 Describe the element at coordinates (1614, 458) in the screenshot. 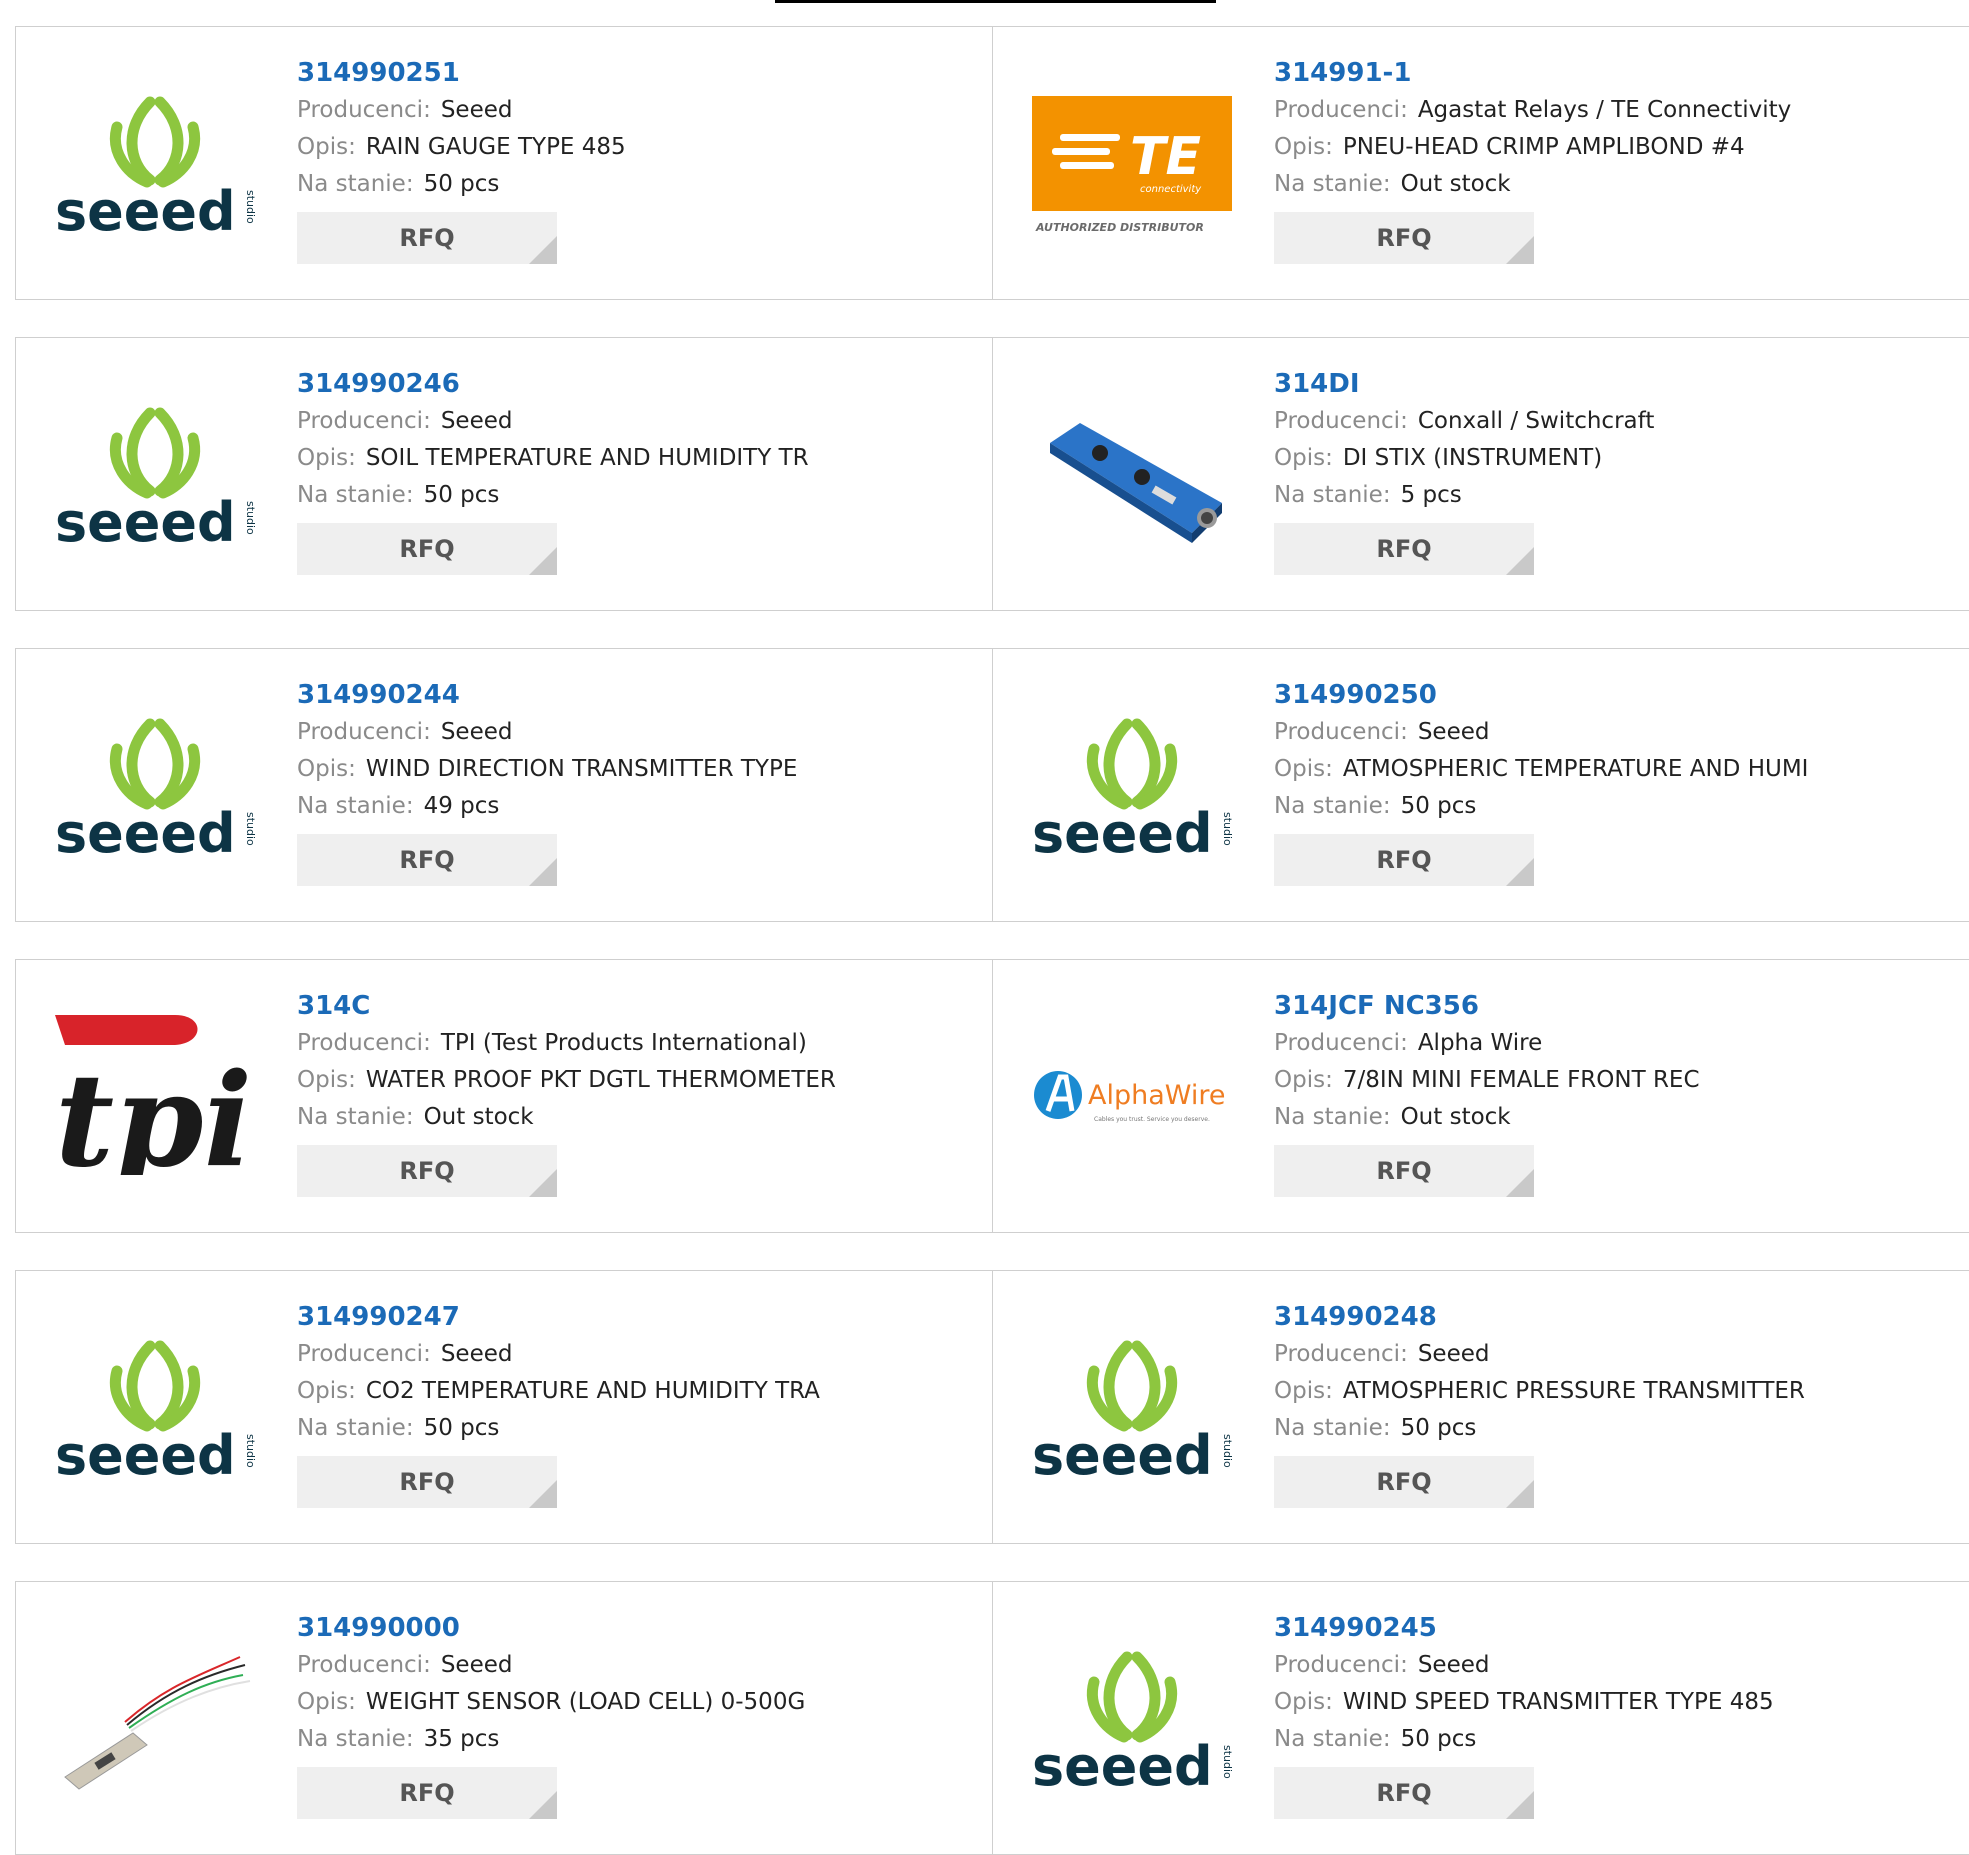

I see `description-row: Opis: DI STIX (INSTRUMENT)` at that location.